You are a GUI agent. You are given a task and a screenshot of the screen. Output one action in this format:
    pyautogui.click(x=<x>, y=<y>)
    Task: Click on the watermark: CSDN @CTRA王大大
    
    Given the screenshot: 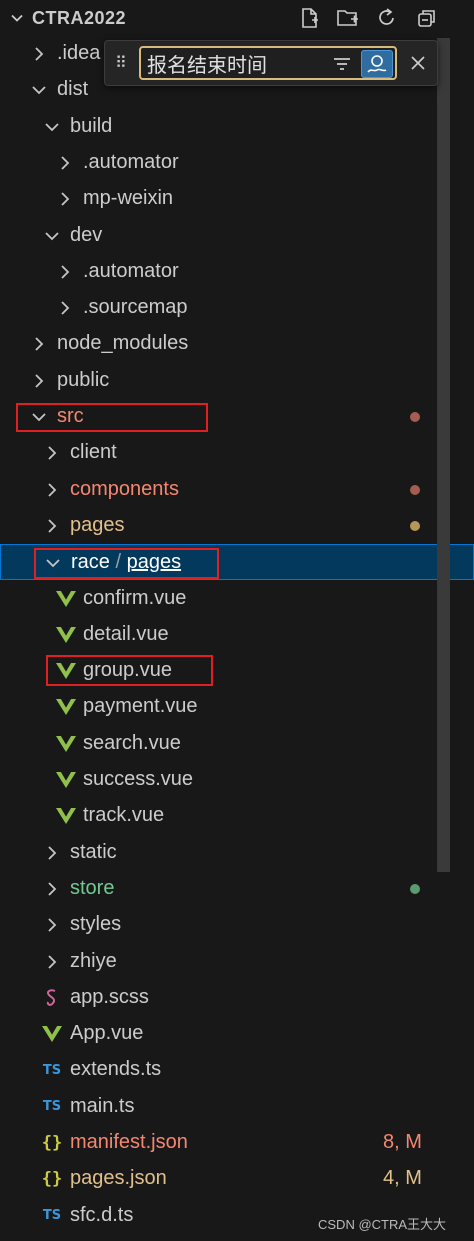 What is the action you would take?
    pyautogui.click(x=382, y=1224)
    